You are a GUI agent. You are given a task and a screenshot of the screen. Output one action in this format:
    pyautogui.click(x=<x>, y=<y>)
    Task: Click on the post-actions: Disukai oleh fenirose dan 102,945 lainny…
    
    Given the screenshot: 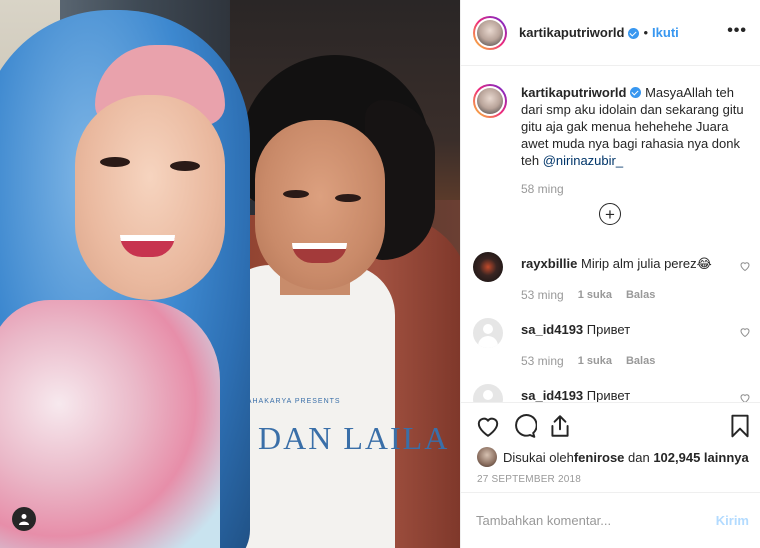 What is the action you would take?
    pyautogui.click(x=610, y=447)
    